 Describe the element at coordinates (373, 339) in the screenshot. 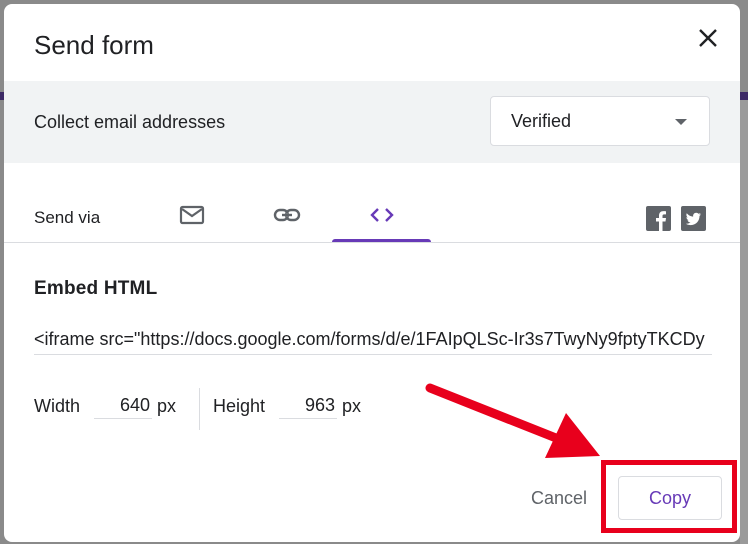

I see `embed-code-field` at that location.